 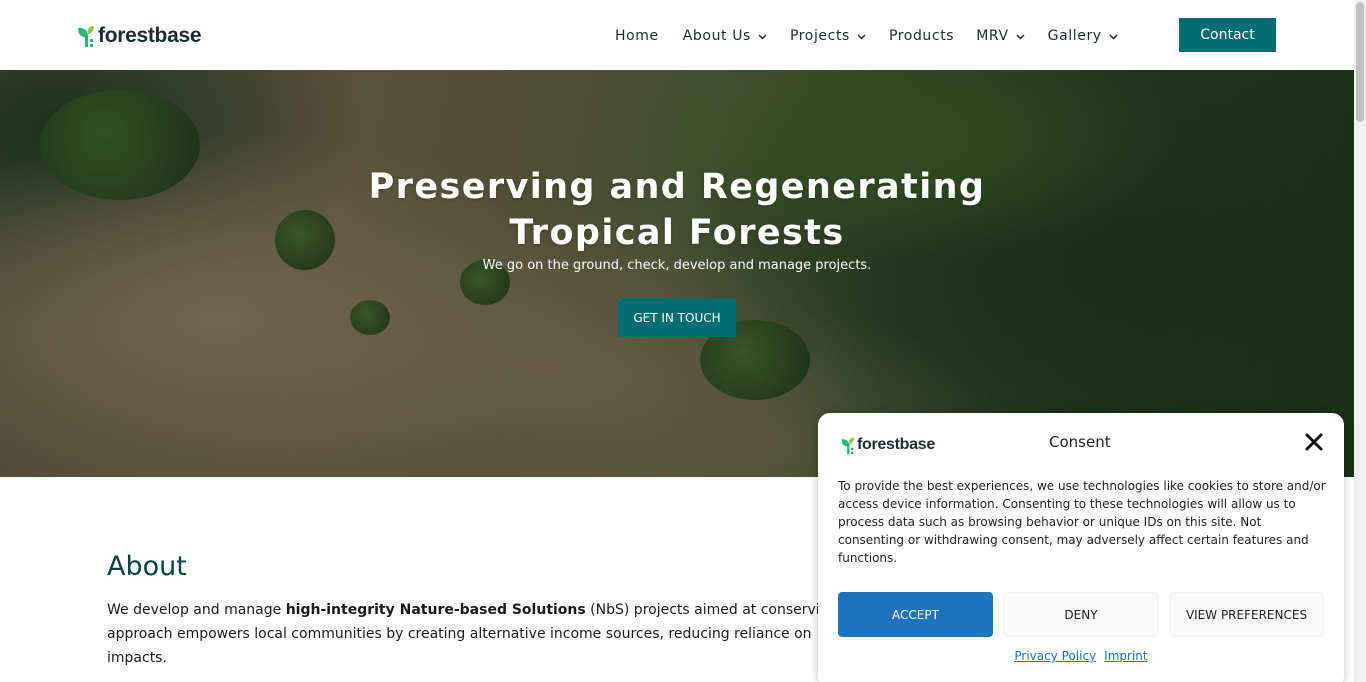 I want to click on get-in-touch-button: GET IN TOUCH, so click(x=677, y=317).